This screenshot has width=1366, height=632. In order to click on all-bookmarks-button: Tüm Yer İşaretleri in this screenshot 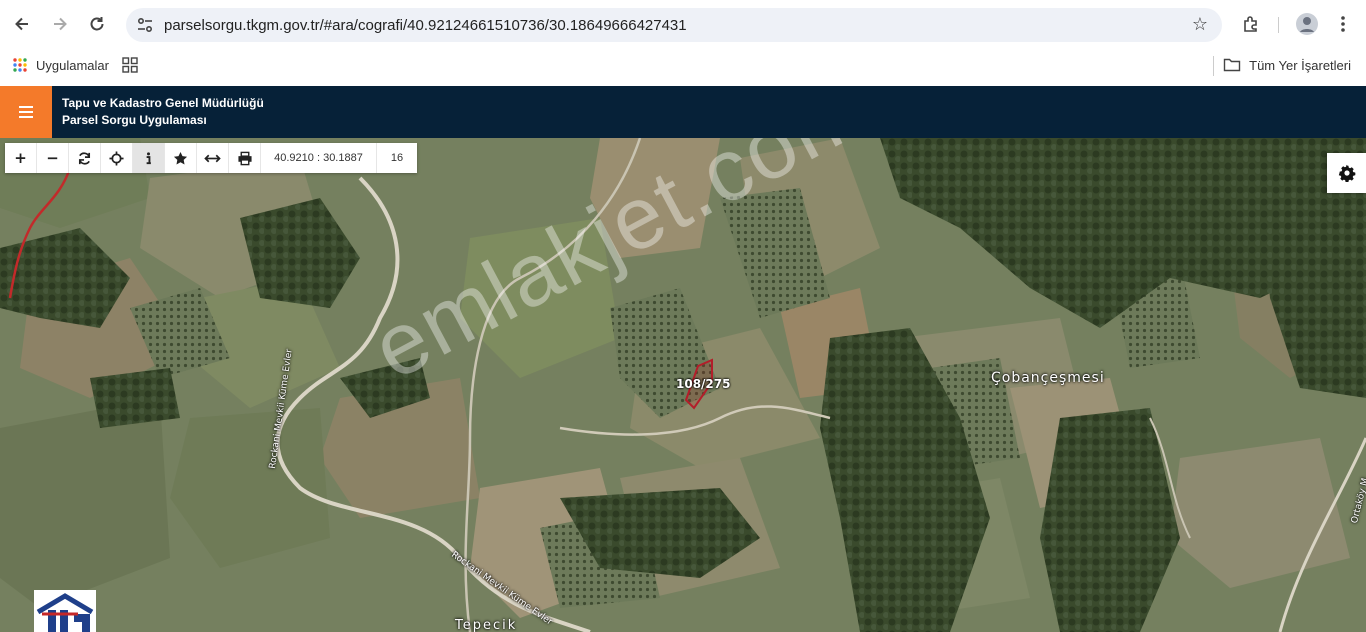, I will do `click(1287, 65)`.